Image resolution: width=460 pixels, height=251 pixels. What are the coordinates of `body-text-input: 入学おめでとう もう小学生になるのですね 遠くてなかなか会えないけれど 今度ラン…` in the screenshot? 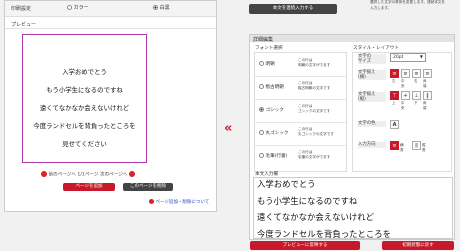 It's located at (353, 208).